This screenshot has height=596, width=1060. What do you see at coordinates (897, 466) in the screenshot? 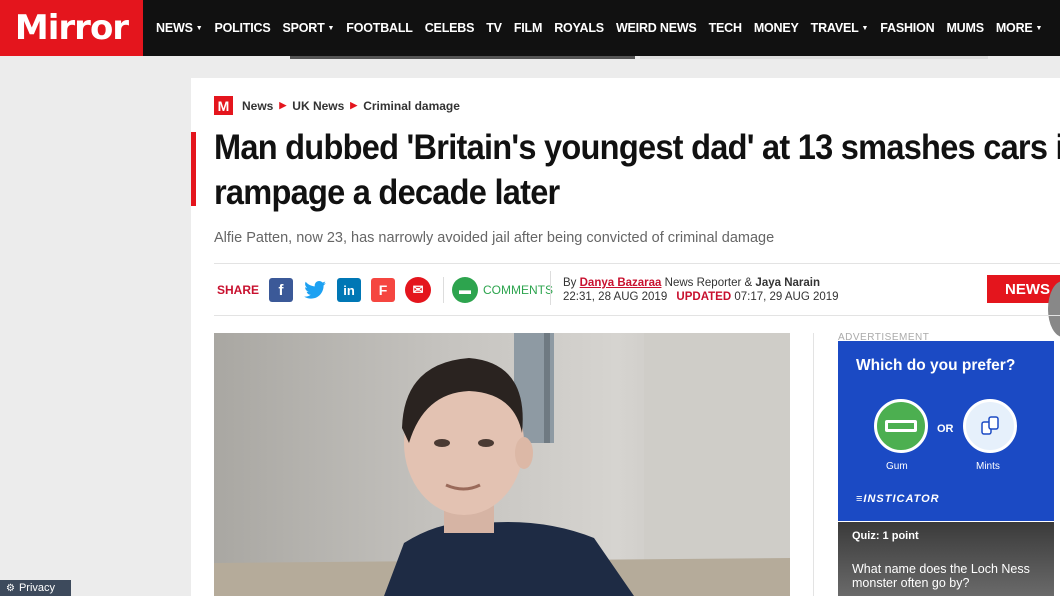
I see `gum-label: Gum` at bounding box center [897, 466].